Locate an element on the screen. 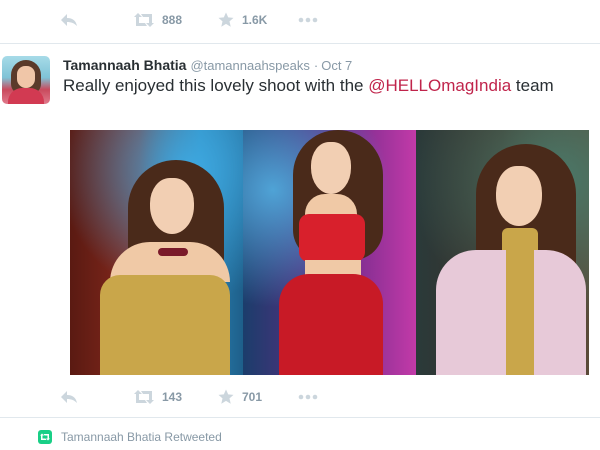  favorite-count: 701 is located at coordinates (252, 397).